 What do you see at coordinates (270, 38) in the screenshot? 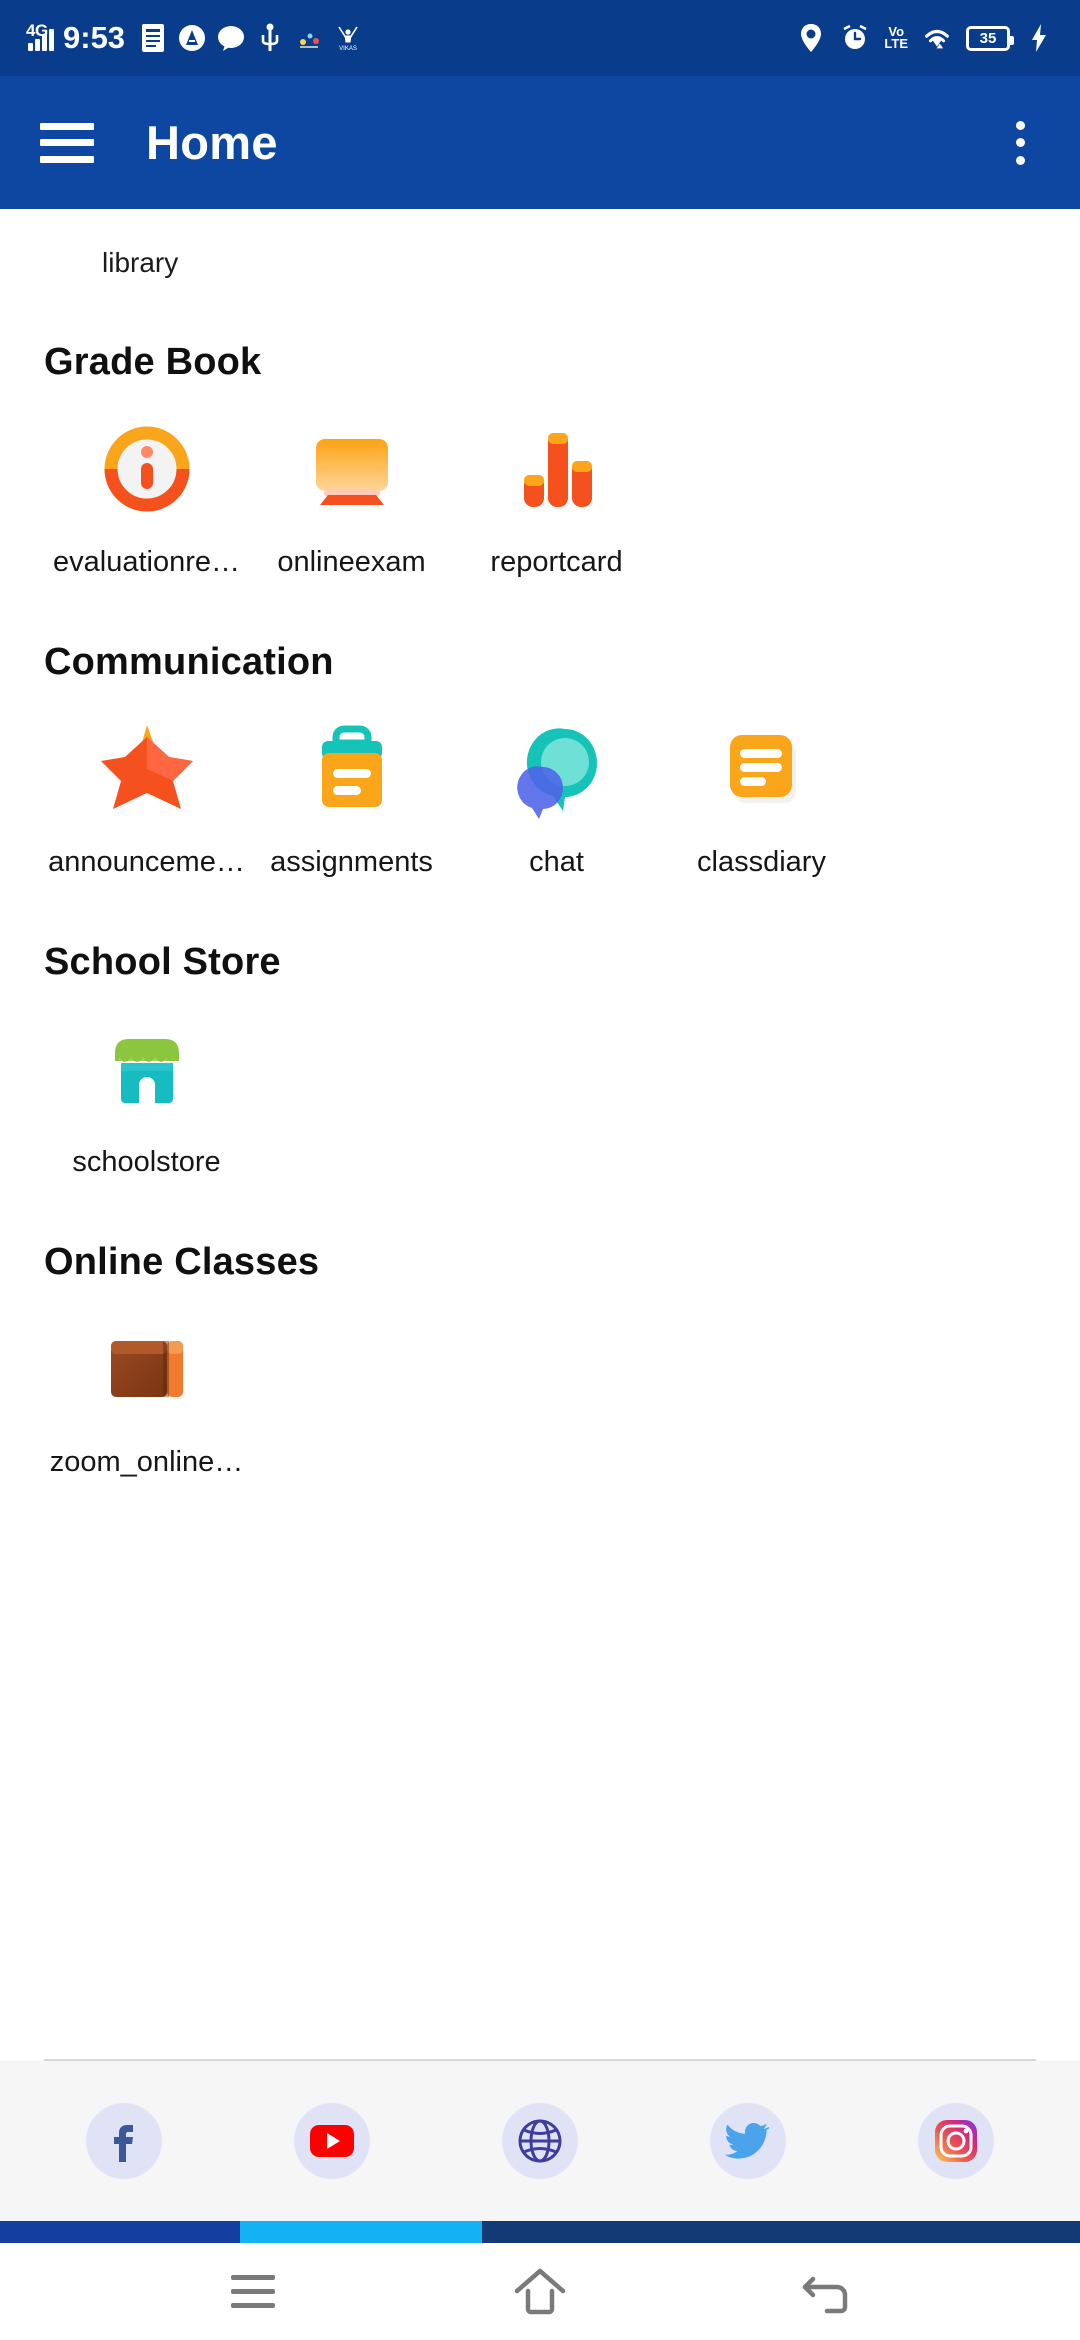
I see `usb-icon` at bounding box center [270, 38].